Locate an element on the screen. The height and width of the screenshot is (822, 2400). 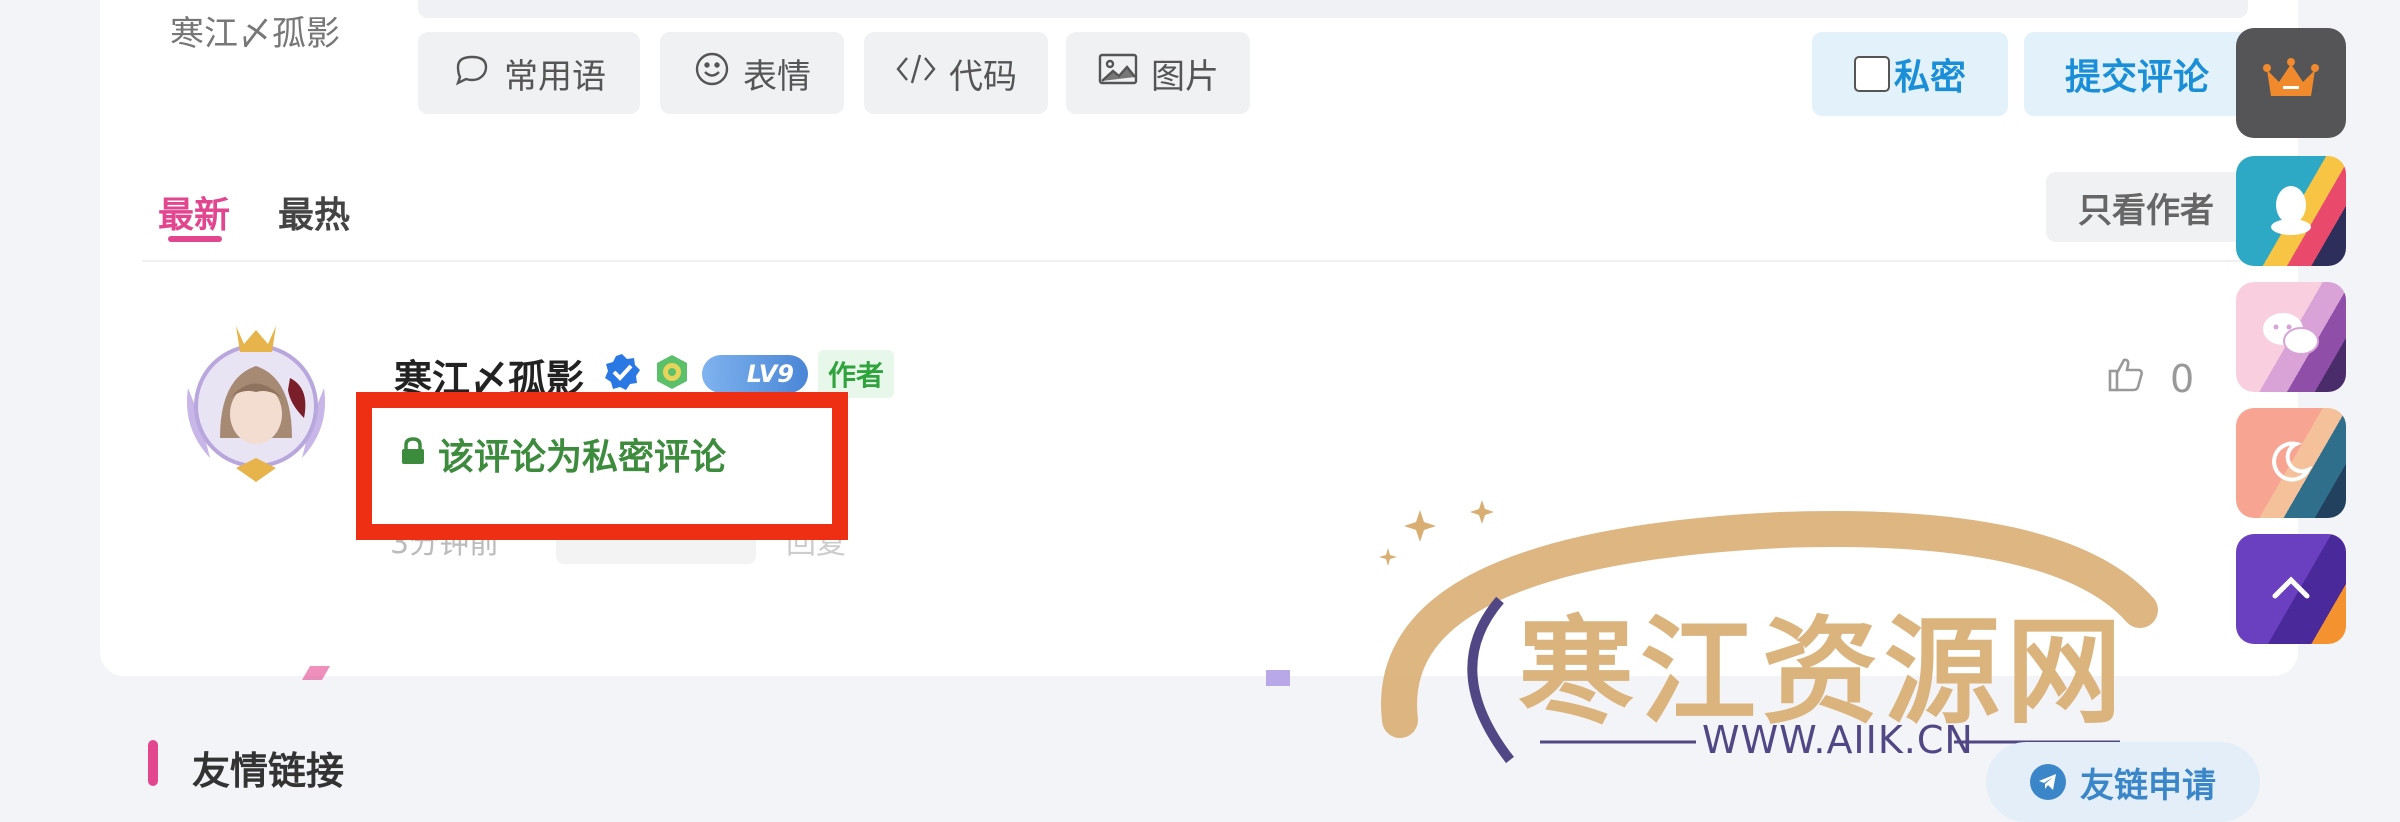
apply-link-button: 友链申请 is located at coordinates (2123, 782).